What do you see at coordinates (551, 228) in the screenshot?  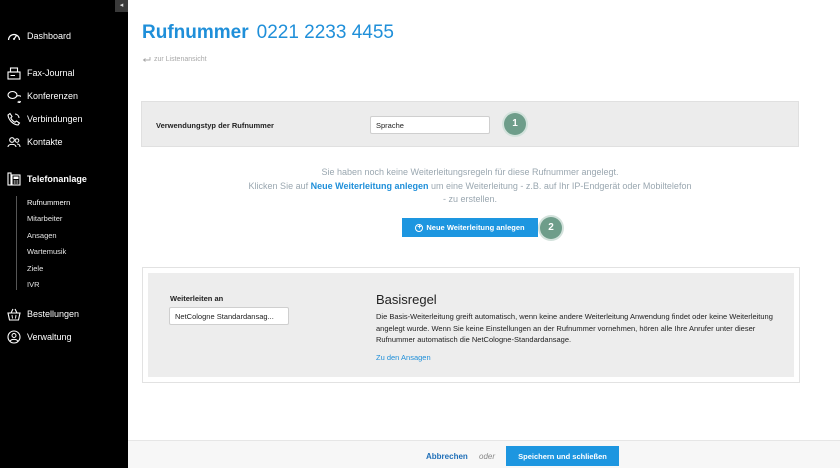 I see `step-badge-2: 2` at bounding box center [551, 228].